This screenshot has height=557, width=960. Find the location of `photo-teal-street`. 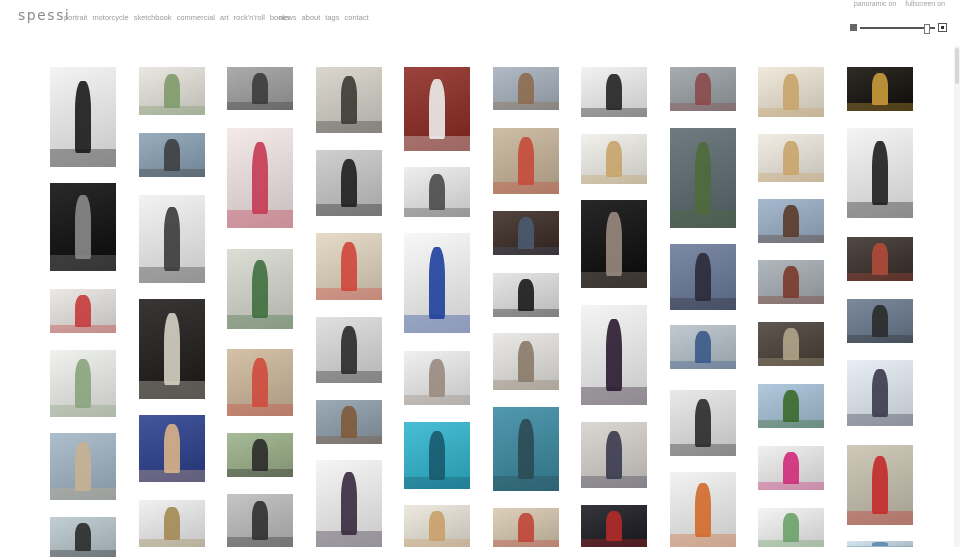

photo-teal-street is located at coordinates (526, 449).